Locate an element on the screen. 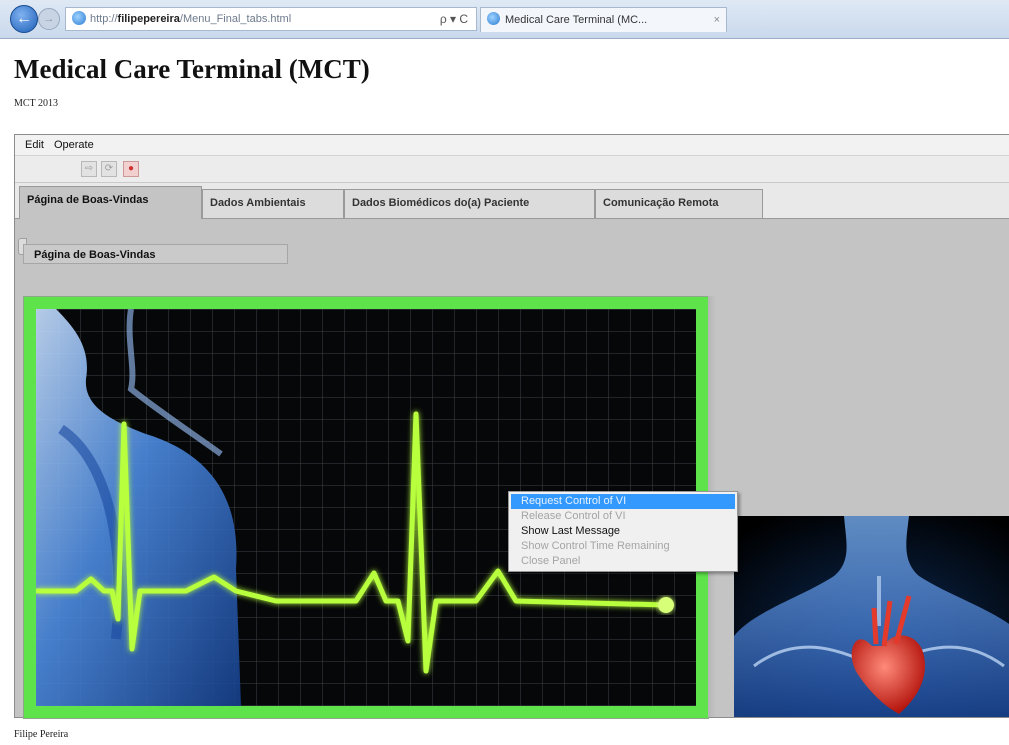  menu-item-close-panel: Close Panel is located at coordinates (551, 561).